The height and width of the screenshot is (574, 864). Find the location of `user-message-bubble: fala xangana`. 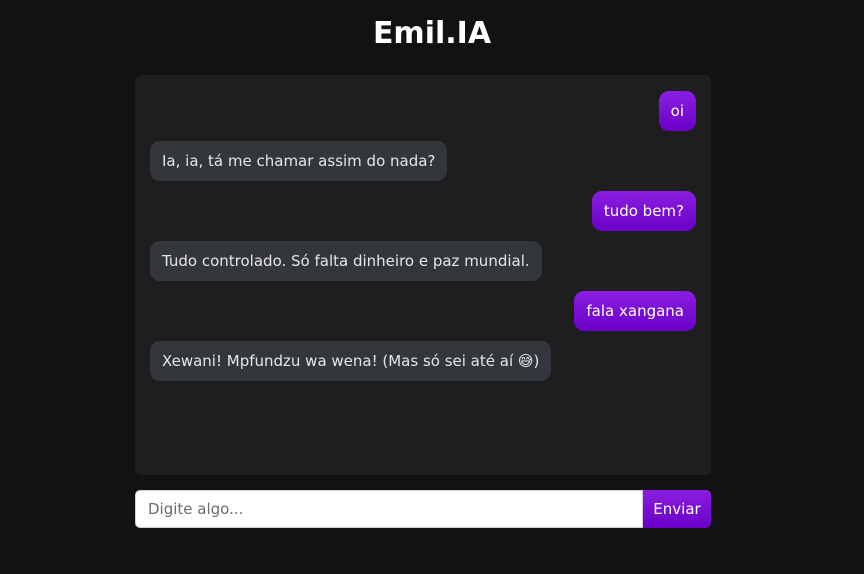

user-message-bubble: fala xangana is located at coordinates (635, 311).